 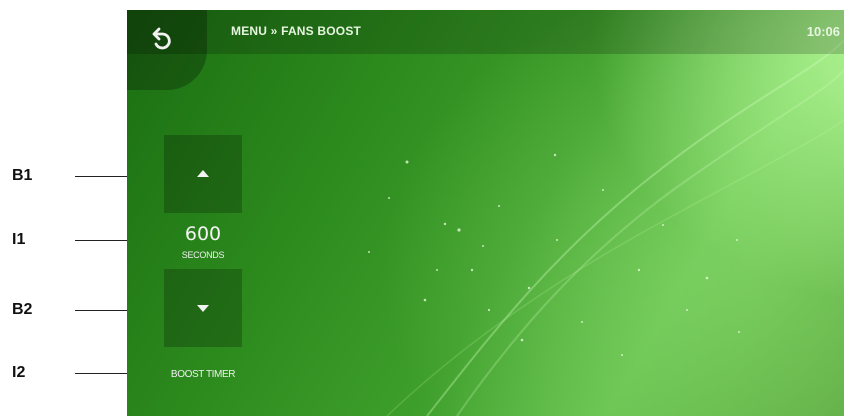 I want to click on annotation-label: I2, so click(x=19, y=372).